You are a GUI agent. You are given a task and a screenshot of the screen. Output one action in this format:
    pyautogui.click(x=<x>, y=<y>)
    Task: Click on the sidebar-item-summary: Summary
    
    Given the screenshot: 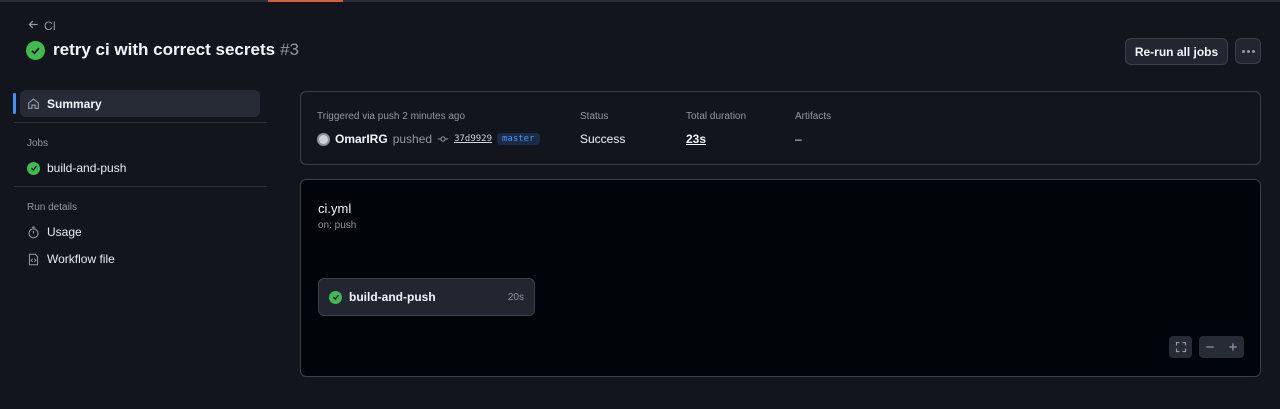 What is the action you would take?
    pyautogui.click(x=136, y=103)
    